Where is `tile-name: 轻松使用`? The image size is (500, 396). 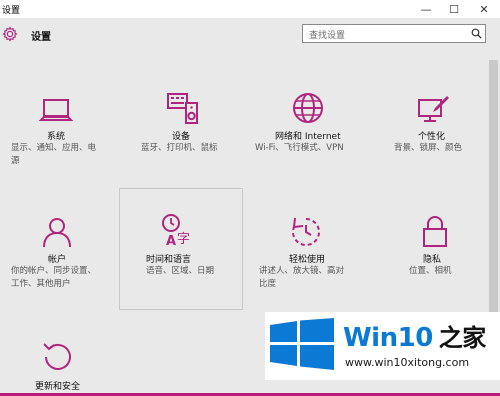
tile-name: 轻松使用 is located at coordinates (307, 260).